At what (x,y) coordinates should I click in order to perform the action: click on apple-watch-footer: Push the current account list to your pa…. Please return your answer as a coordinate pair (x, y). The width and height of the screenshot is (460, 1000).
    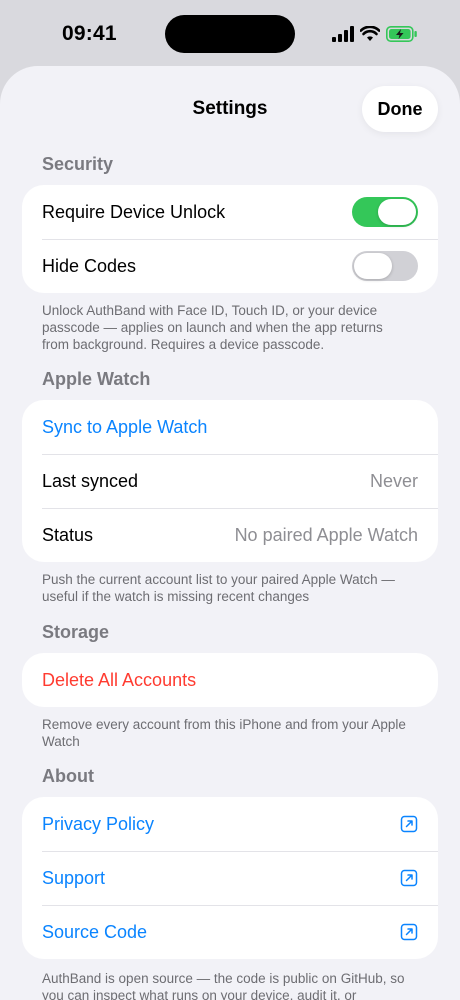
    Looking at the image, I should click on (218, 588).